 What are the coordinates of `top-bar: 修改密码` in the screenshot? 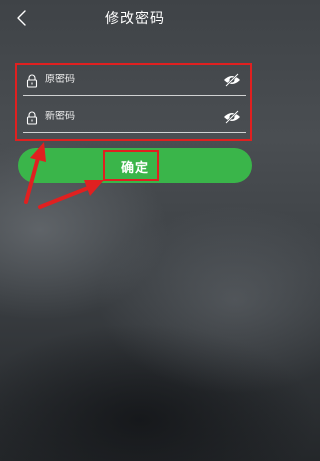 It's located at (135, 18).